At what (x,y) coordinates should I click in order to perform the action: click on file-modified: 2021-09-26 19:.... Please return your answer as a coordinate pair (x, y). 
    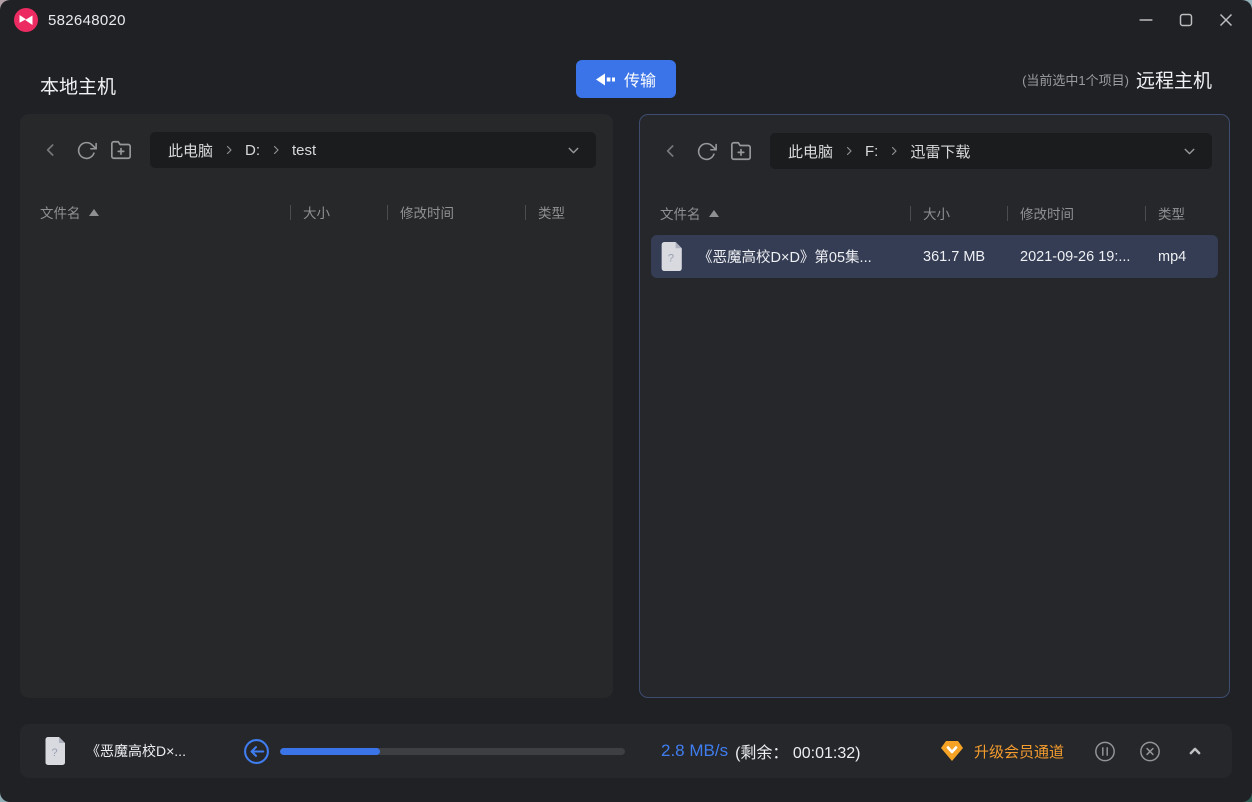
    Looking at the image, I should click on (1075, 256).